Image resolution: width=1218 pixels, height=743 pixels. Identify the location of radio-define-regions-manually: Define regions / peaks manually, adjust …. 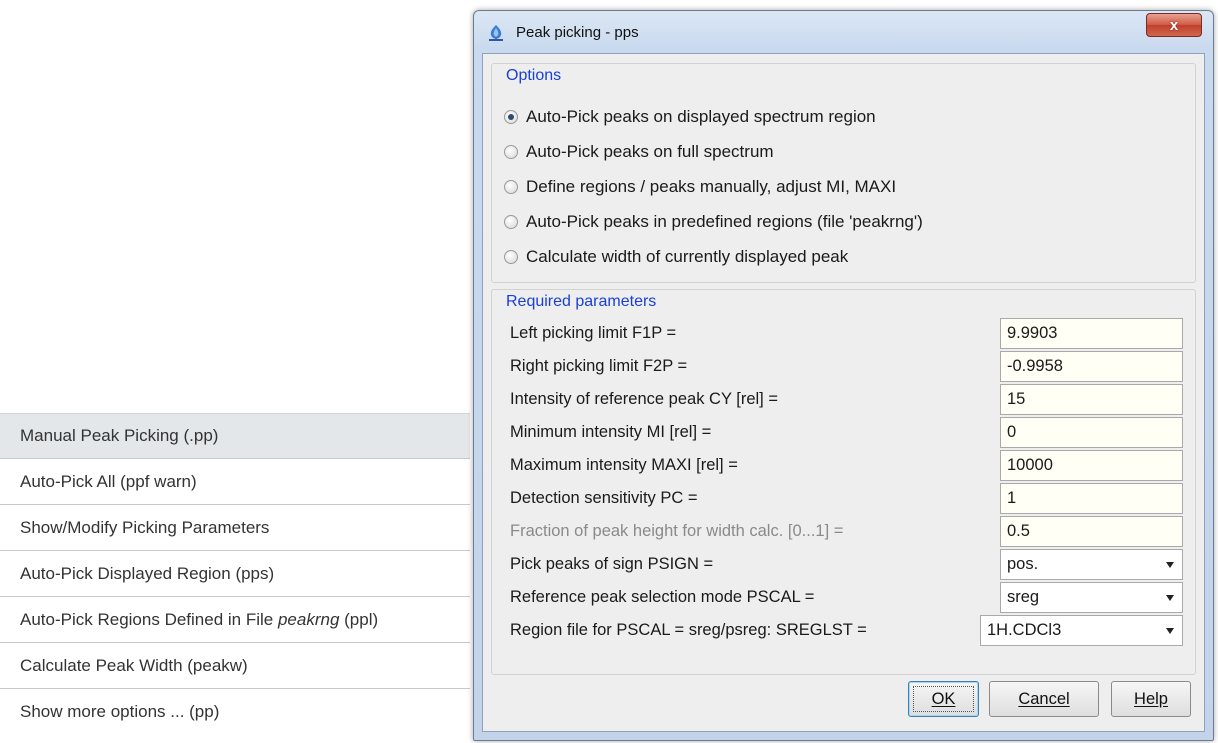
(700, 187).